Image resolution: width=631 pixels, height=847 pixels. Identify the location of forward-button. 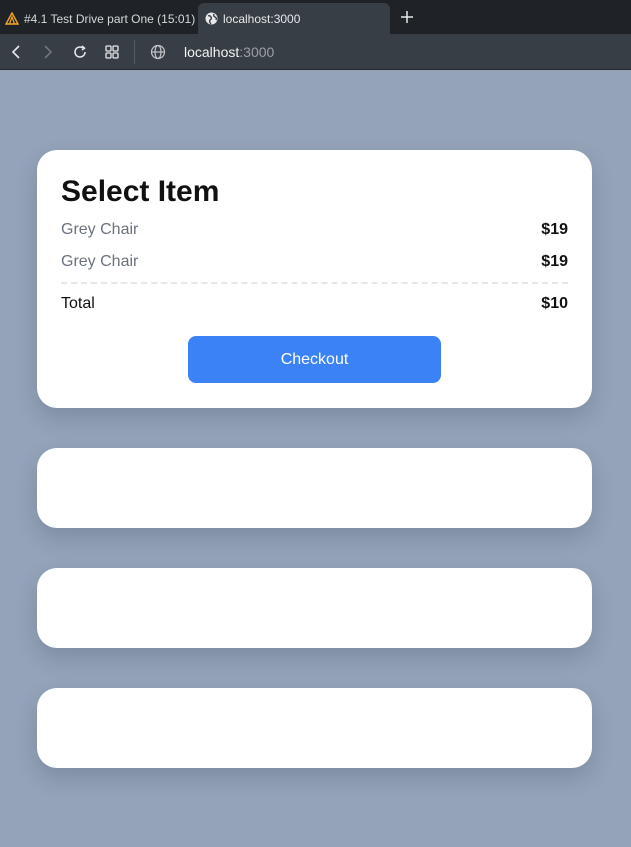
(48, 52).